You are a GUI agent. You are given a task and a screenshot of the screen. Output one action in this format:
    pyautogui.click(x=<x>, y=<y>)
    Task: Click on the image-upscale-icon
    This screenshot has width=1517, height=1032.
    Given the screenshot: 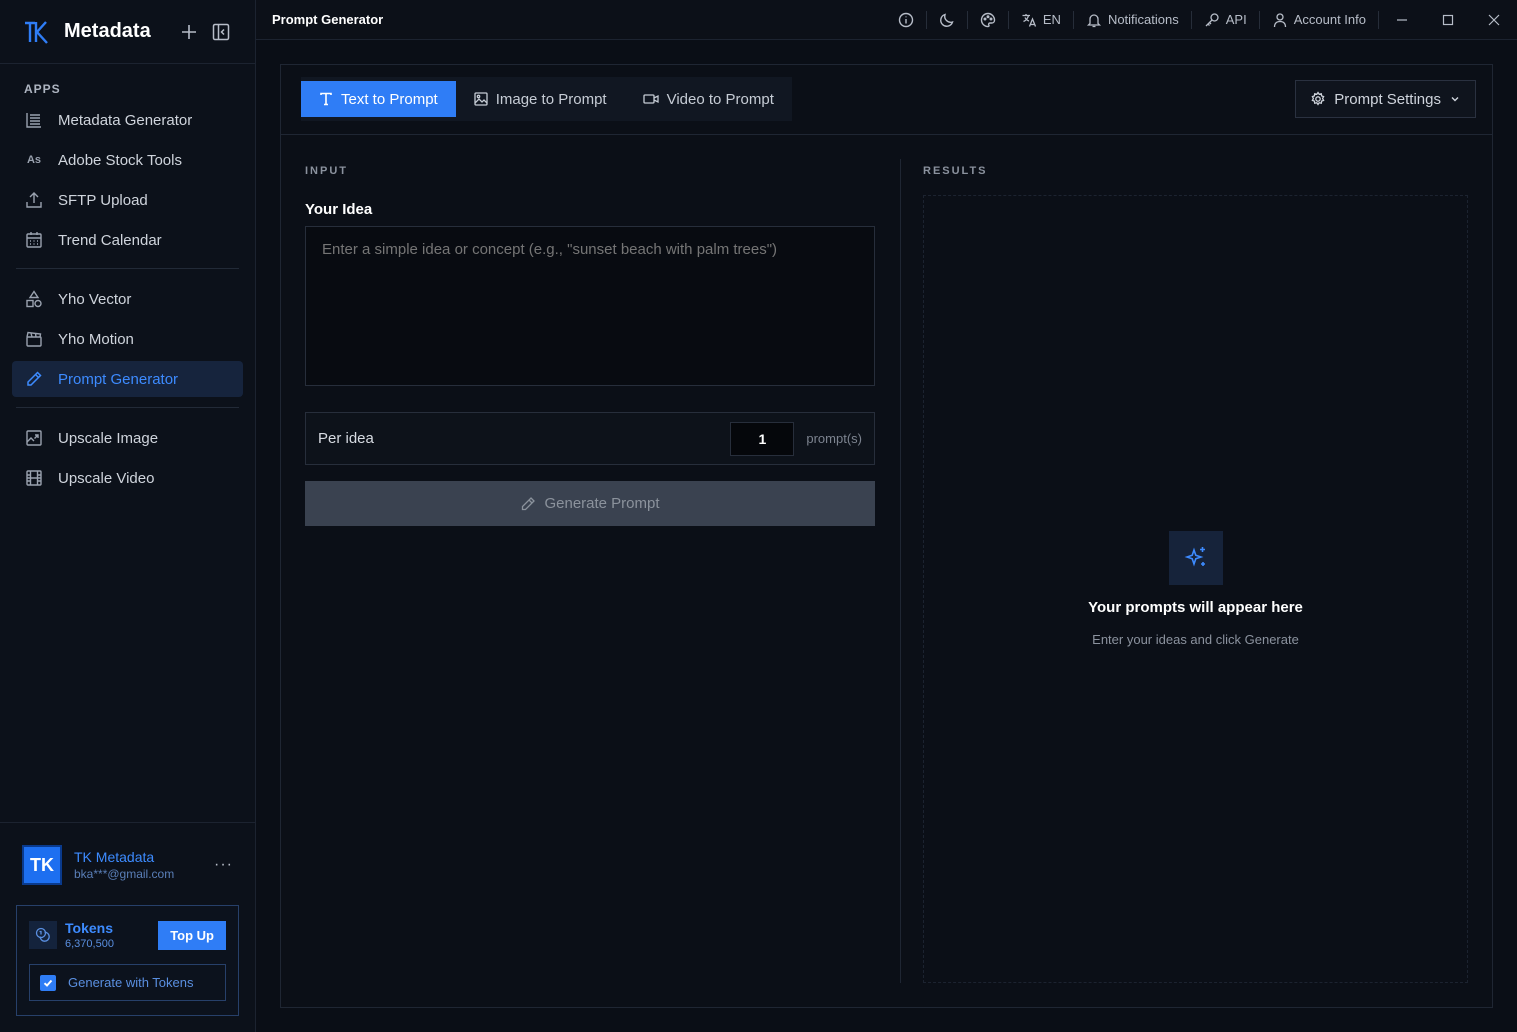 What is the action you would take?
    pyautogui.click(x=34, y=438)
    